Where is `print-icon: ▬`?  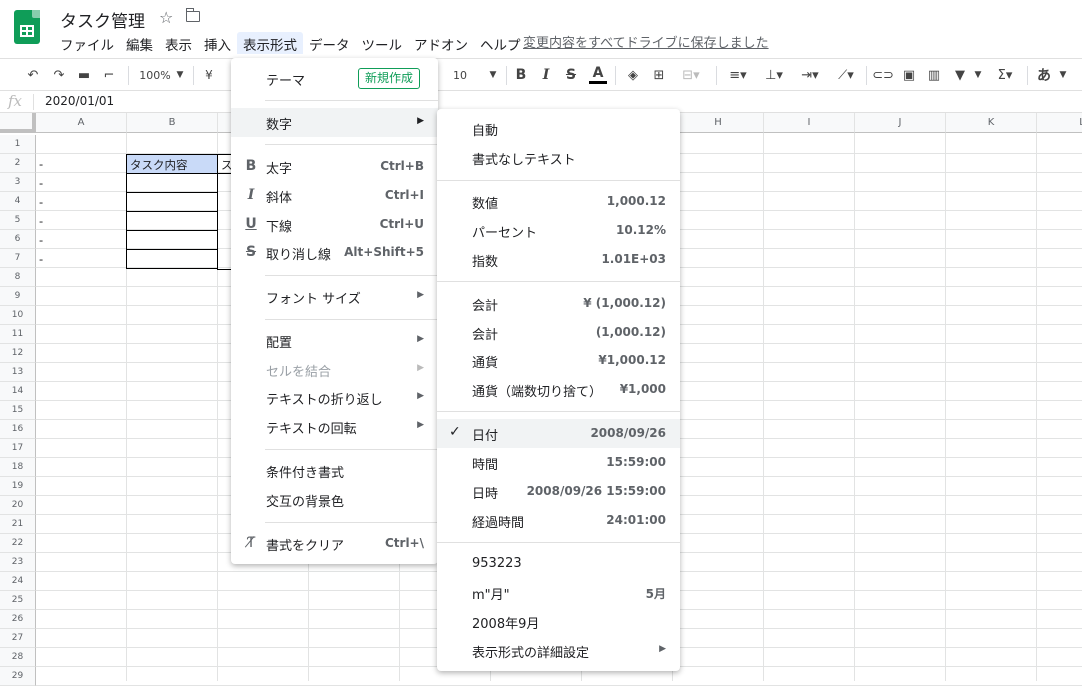
print-icon: ▬ is located at coordinates (84, 75).